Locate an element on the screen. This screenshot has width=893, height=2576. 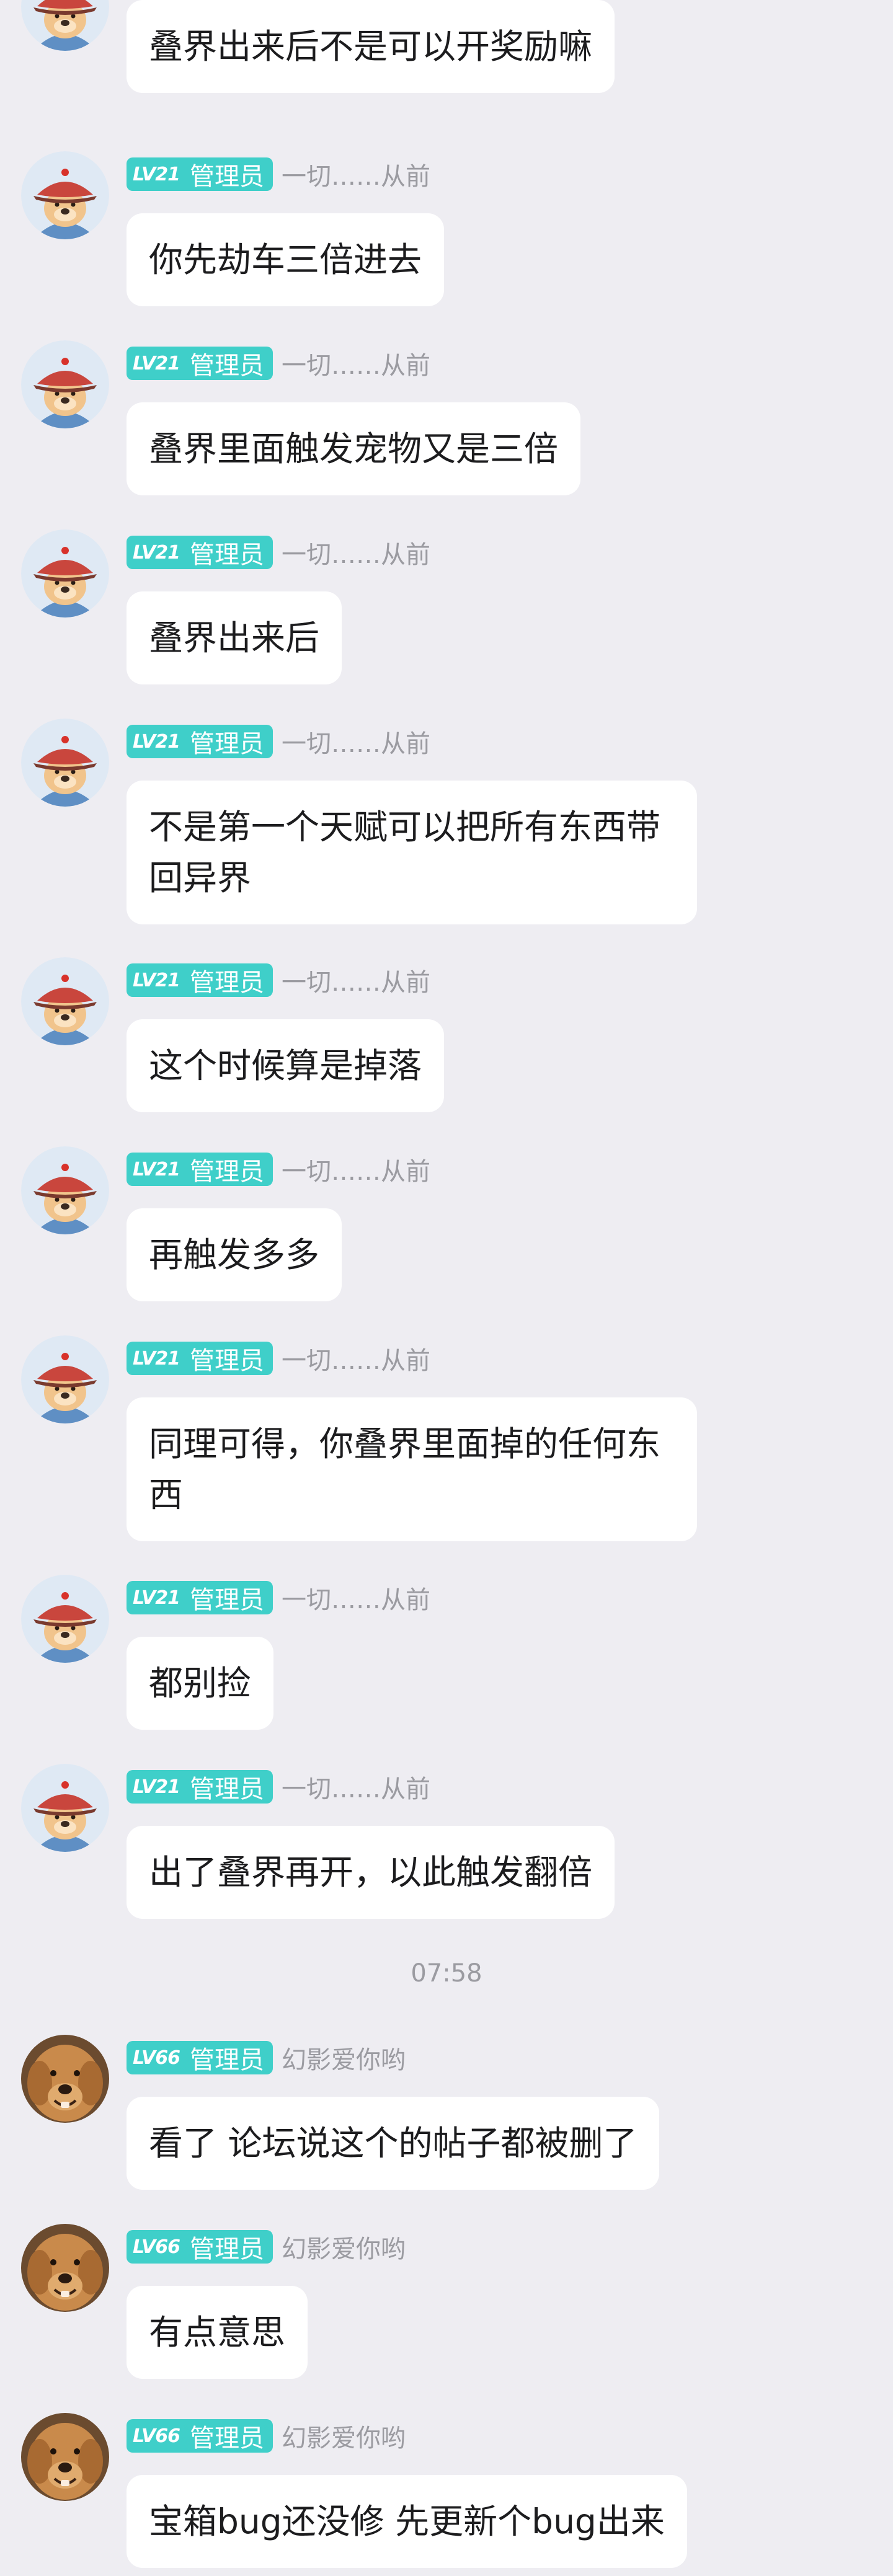
message-bubble: 叠界里面触发宠物又是三倍 is located at coordinates (354, 448).